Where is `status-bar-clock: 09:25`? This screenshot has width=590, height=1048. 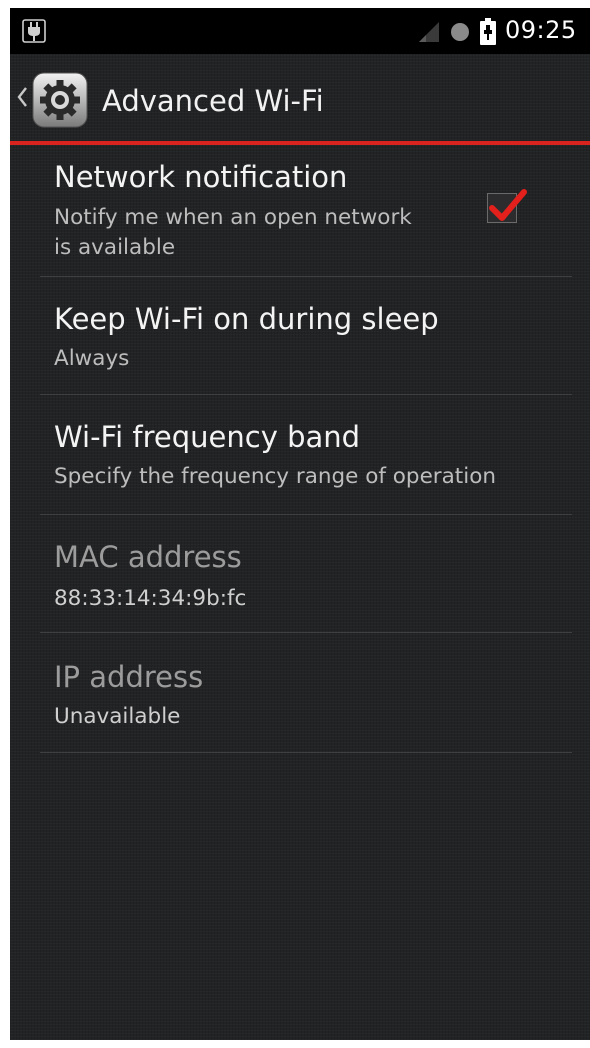
status-bar-clock: 09:25 is located at coordinates (541, 30).